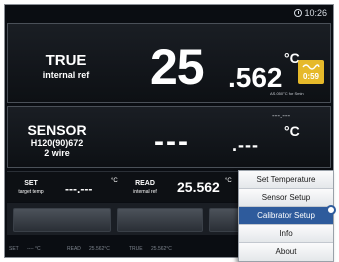 The height and width of the screenshot is (262, 339). I want to click on sensor-wire: 2 wire, so click(57, 153).